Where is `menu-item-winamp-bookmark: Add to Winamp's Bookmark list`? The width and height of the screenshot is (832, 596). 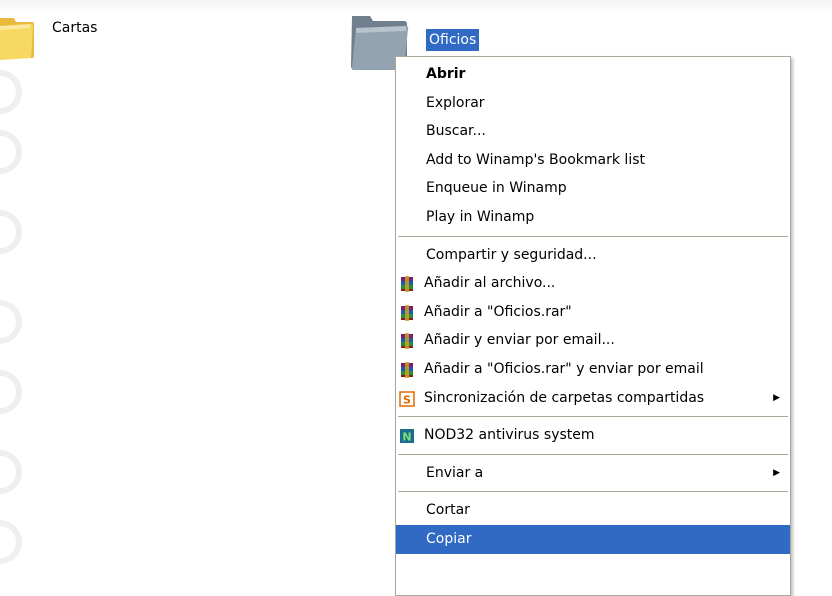 menu-item-winamp-bookmark: Add to Winamp's Bookmark list is located at coordinates (593, 160).